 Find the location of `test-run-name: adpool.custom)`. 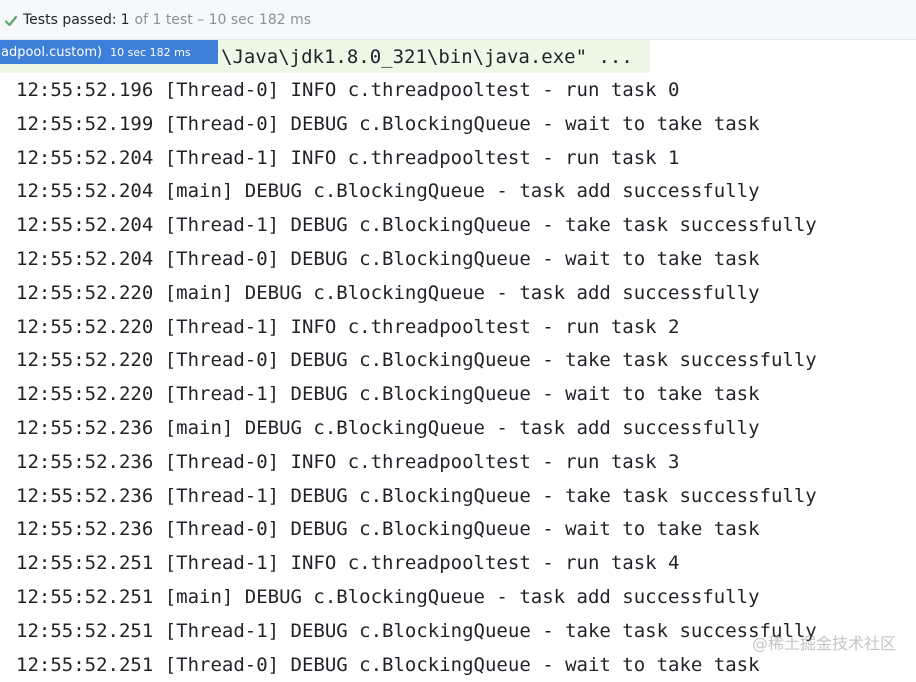

test-run-name: adpool.custom) is located at coordinates (52, 52).